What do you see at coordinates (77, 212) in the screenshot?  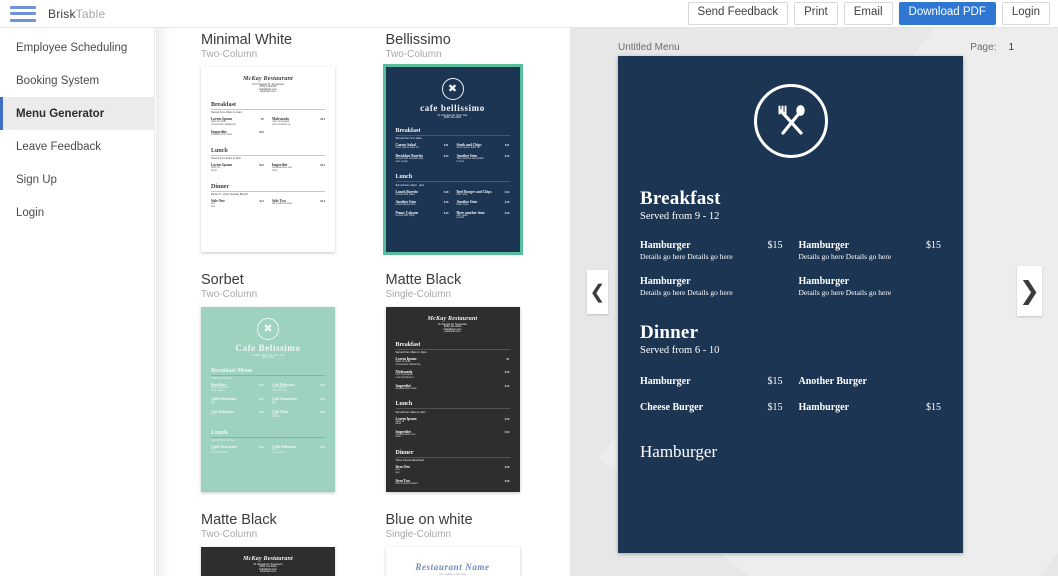 I see `sidebar-item-login: Login` at bounding box center [77, 212].